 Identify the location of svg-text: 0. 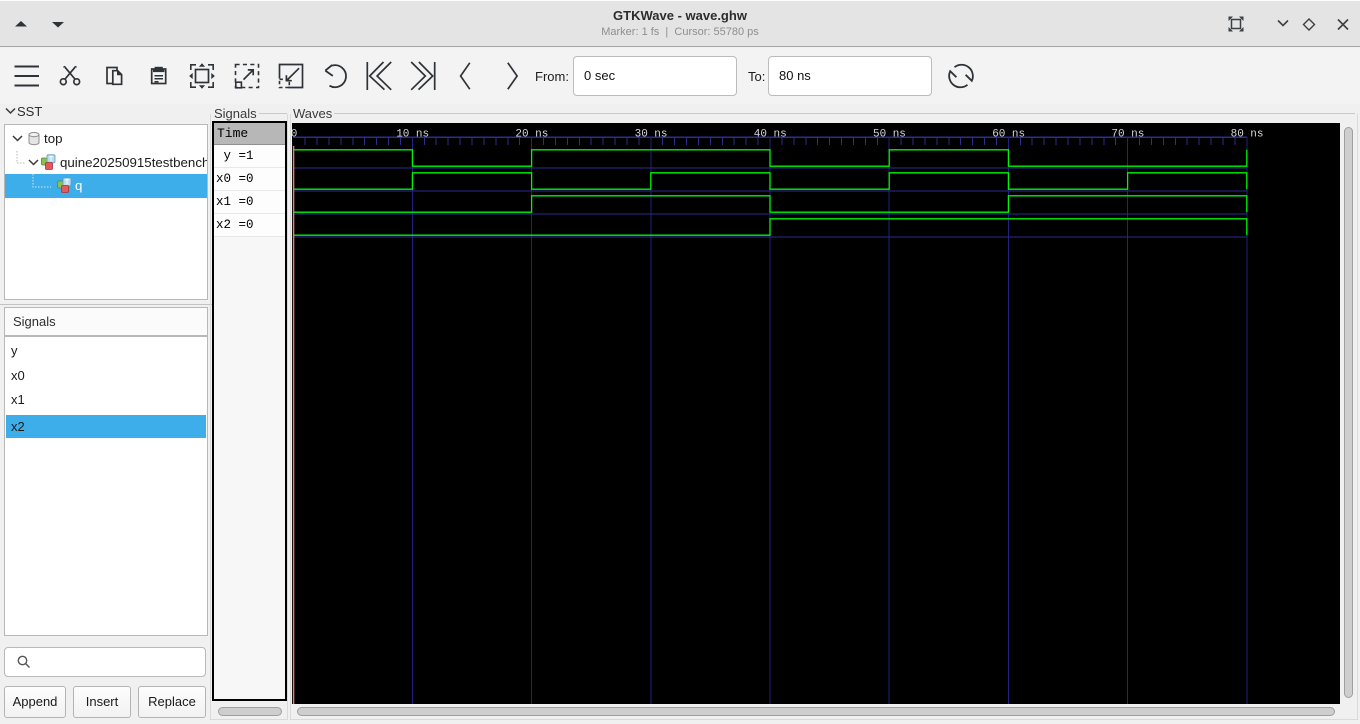
(294, 135).